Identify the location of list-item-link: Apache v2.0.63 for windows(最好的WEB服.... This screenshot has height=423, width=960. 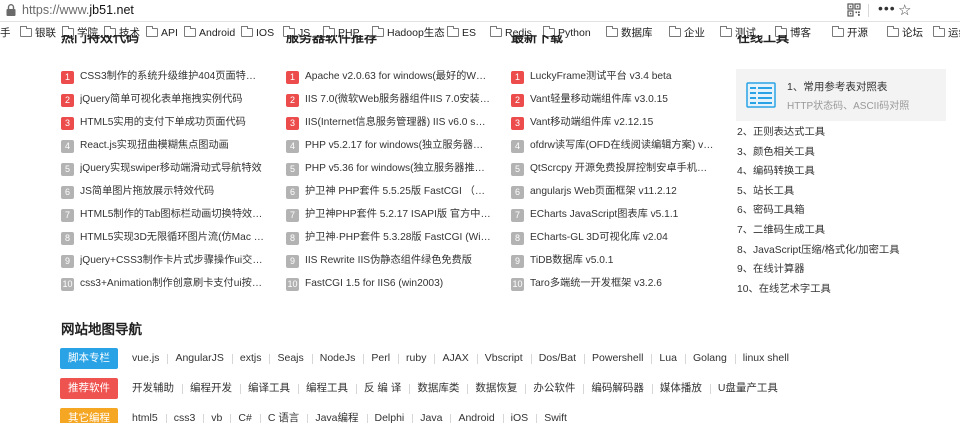
(398, 77).